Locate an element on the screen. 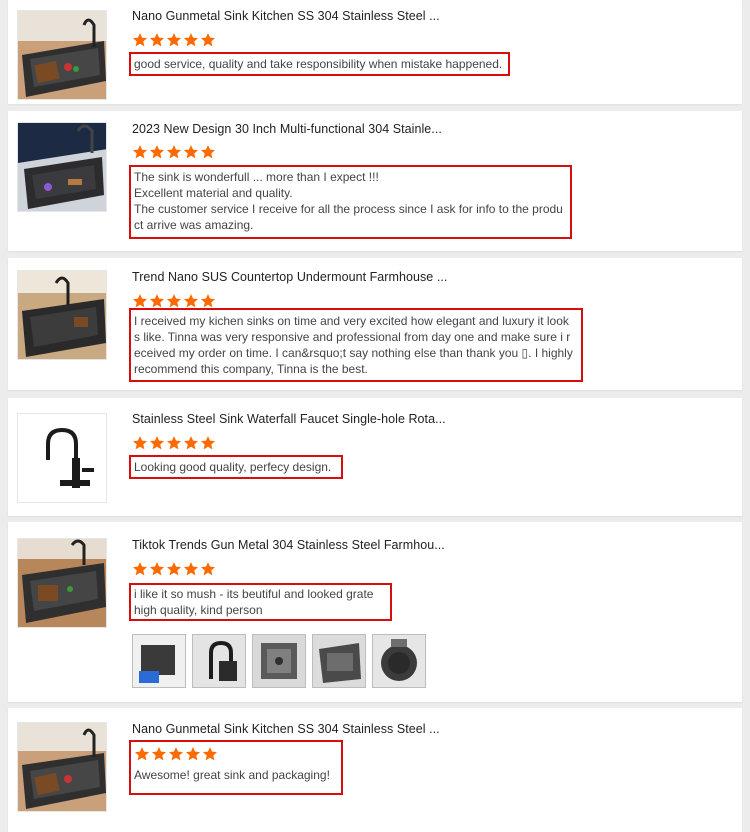  review-text: Awesome! great sink and packaging! is located at coordinates (236, 767).